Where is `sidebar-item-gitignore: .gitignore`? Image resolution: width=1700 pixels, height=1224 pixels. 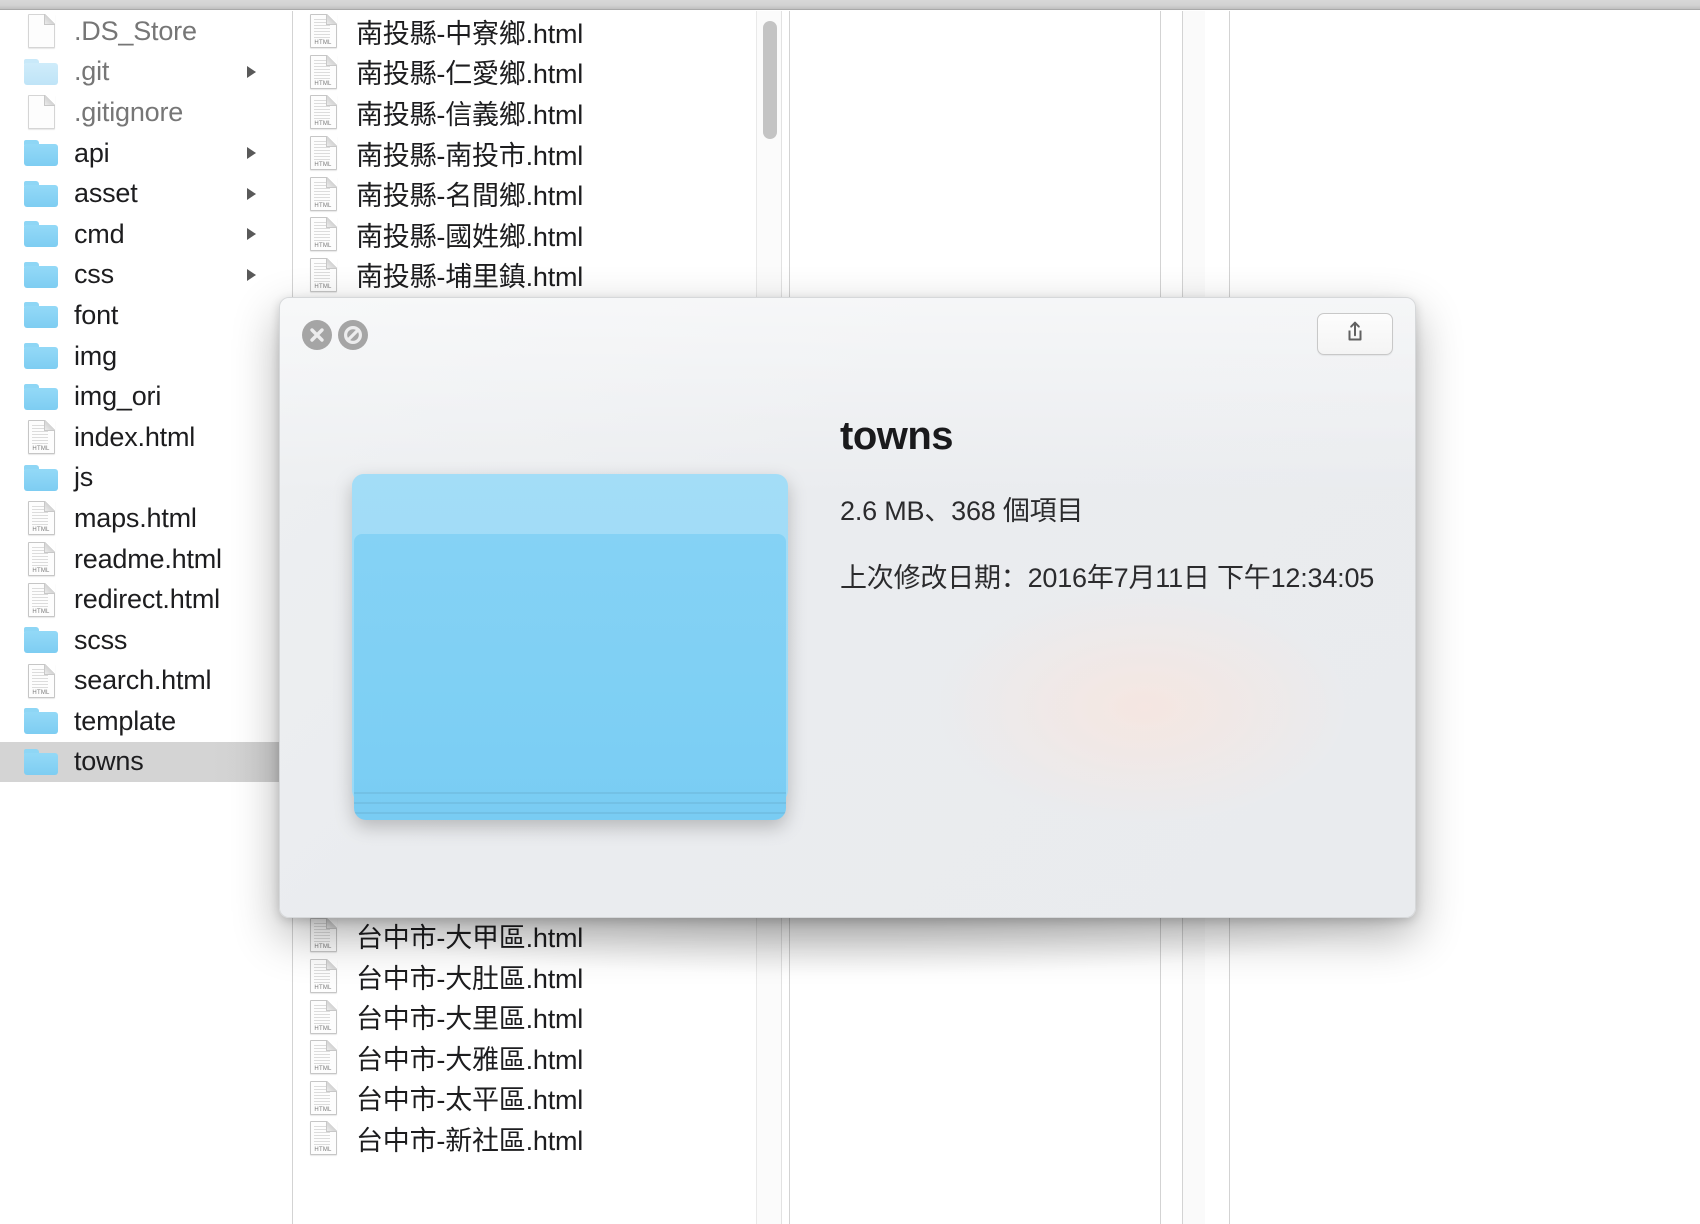
sidebar-item-gitignore: .gitignore is located at coordinates (146, 112).